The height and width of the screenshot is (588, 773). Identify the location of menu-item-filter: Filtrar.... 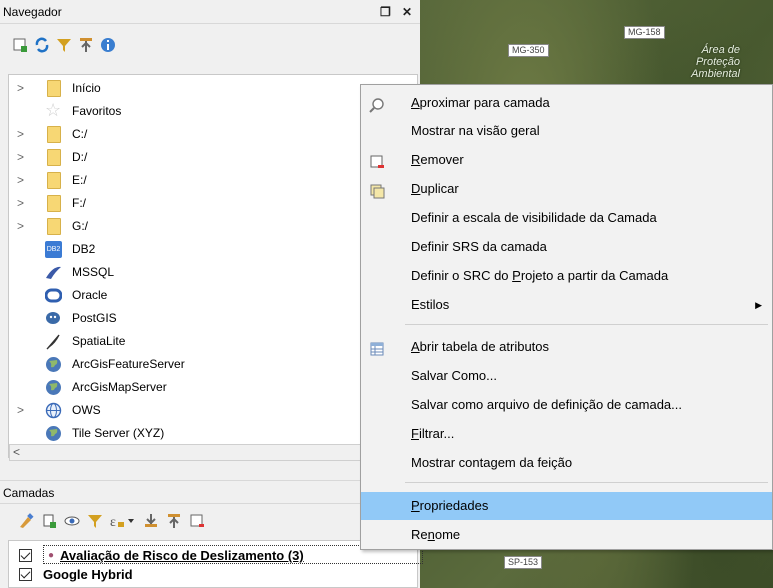
(566, 434).